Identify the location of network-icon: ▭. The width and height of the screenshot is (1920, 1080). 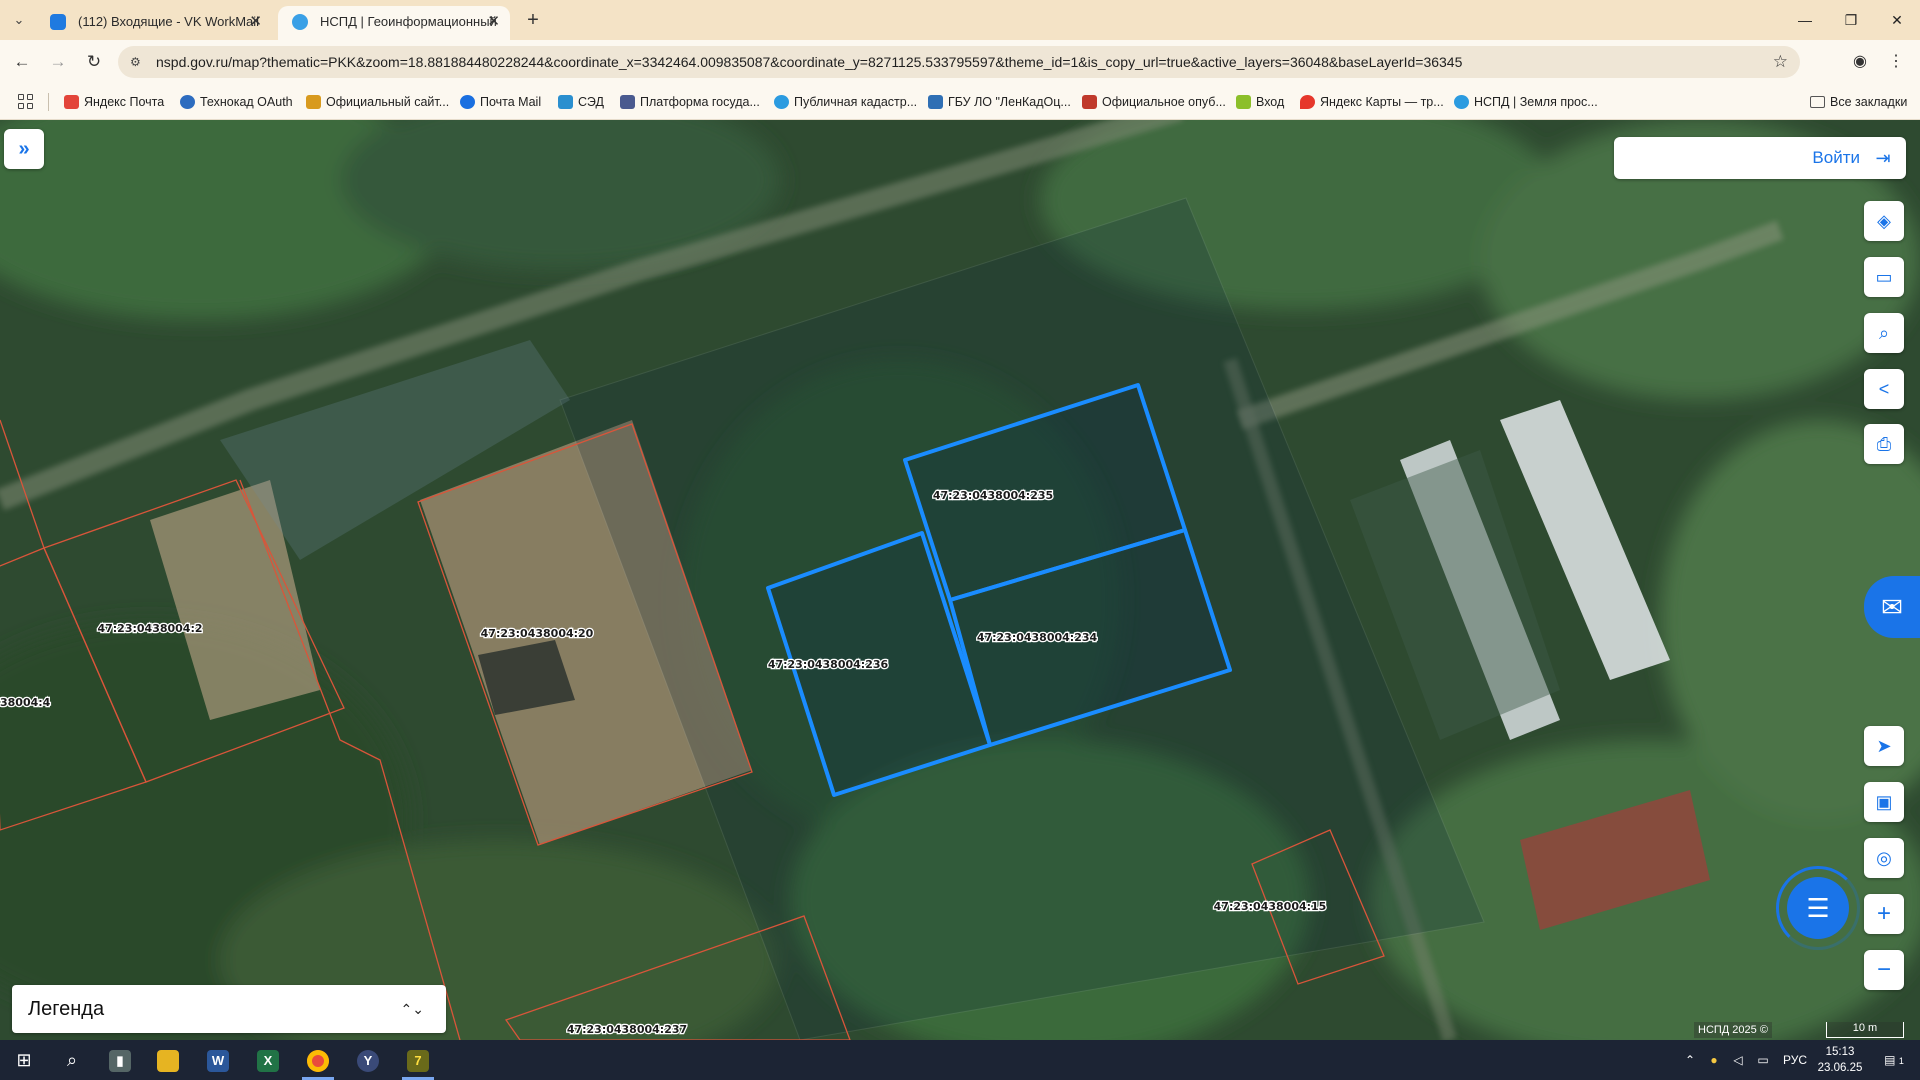
(1763, 1060).